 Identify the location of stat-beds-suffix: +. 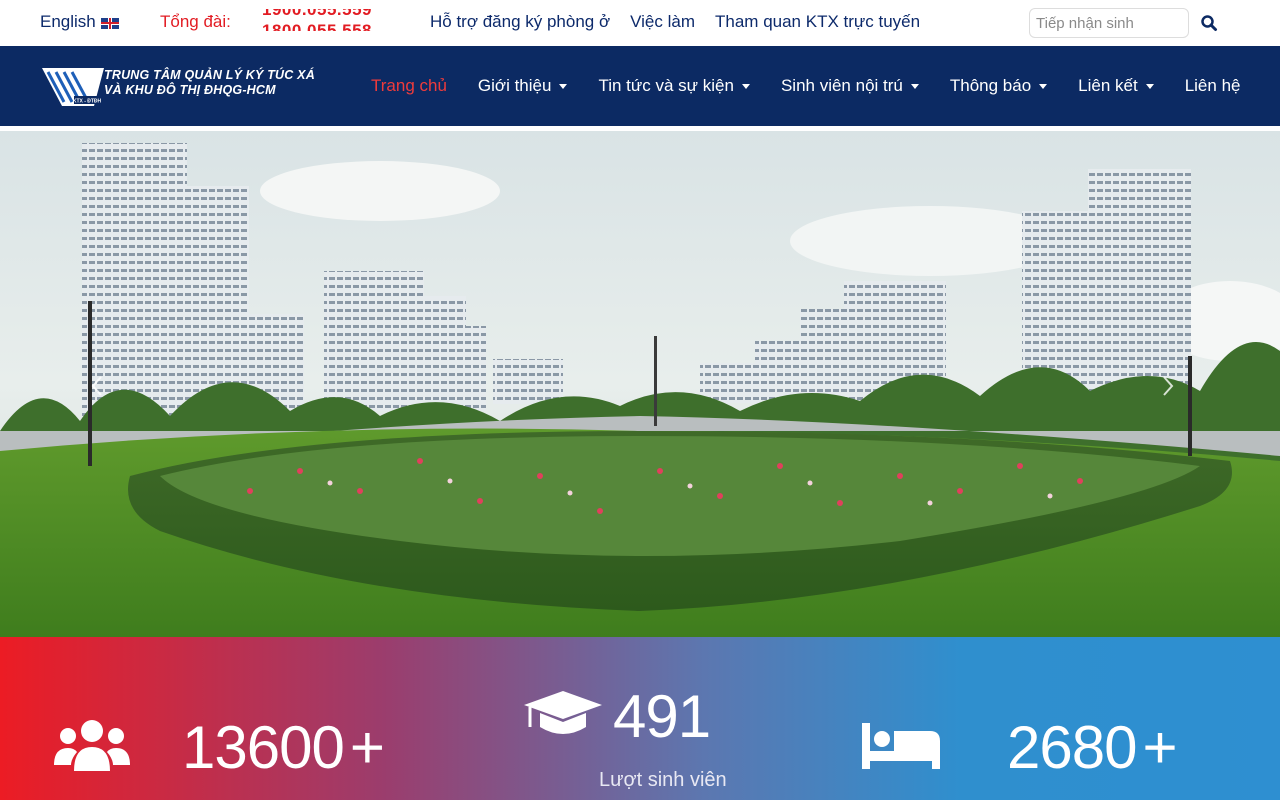
(1159, 747).